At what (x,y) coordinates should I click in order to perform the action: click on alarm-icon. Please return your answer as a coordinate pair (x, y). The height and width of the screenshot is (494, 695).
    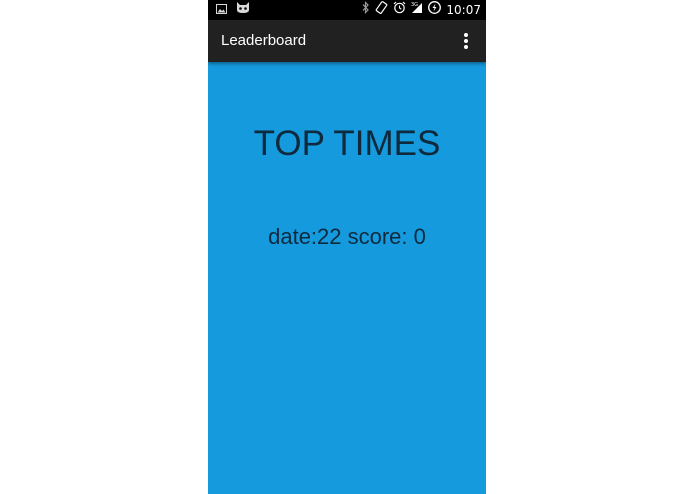
    Looking at the image, I should click on (399, 10).